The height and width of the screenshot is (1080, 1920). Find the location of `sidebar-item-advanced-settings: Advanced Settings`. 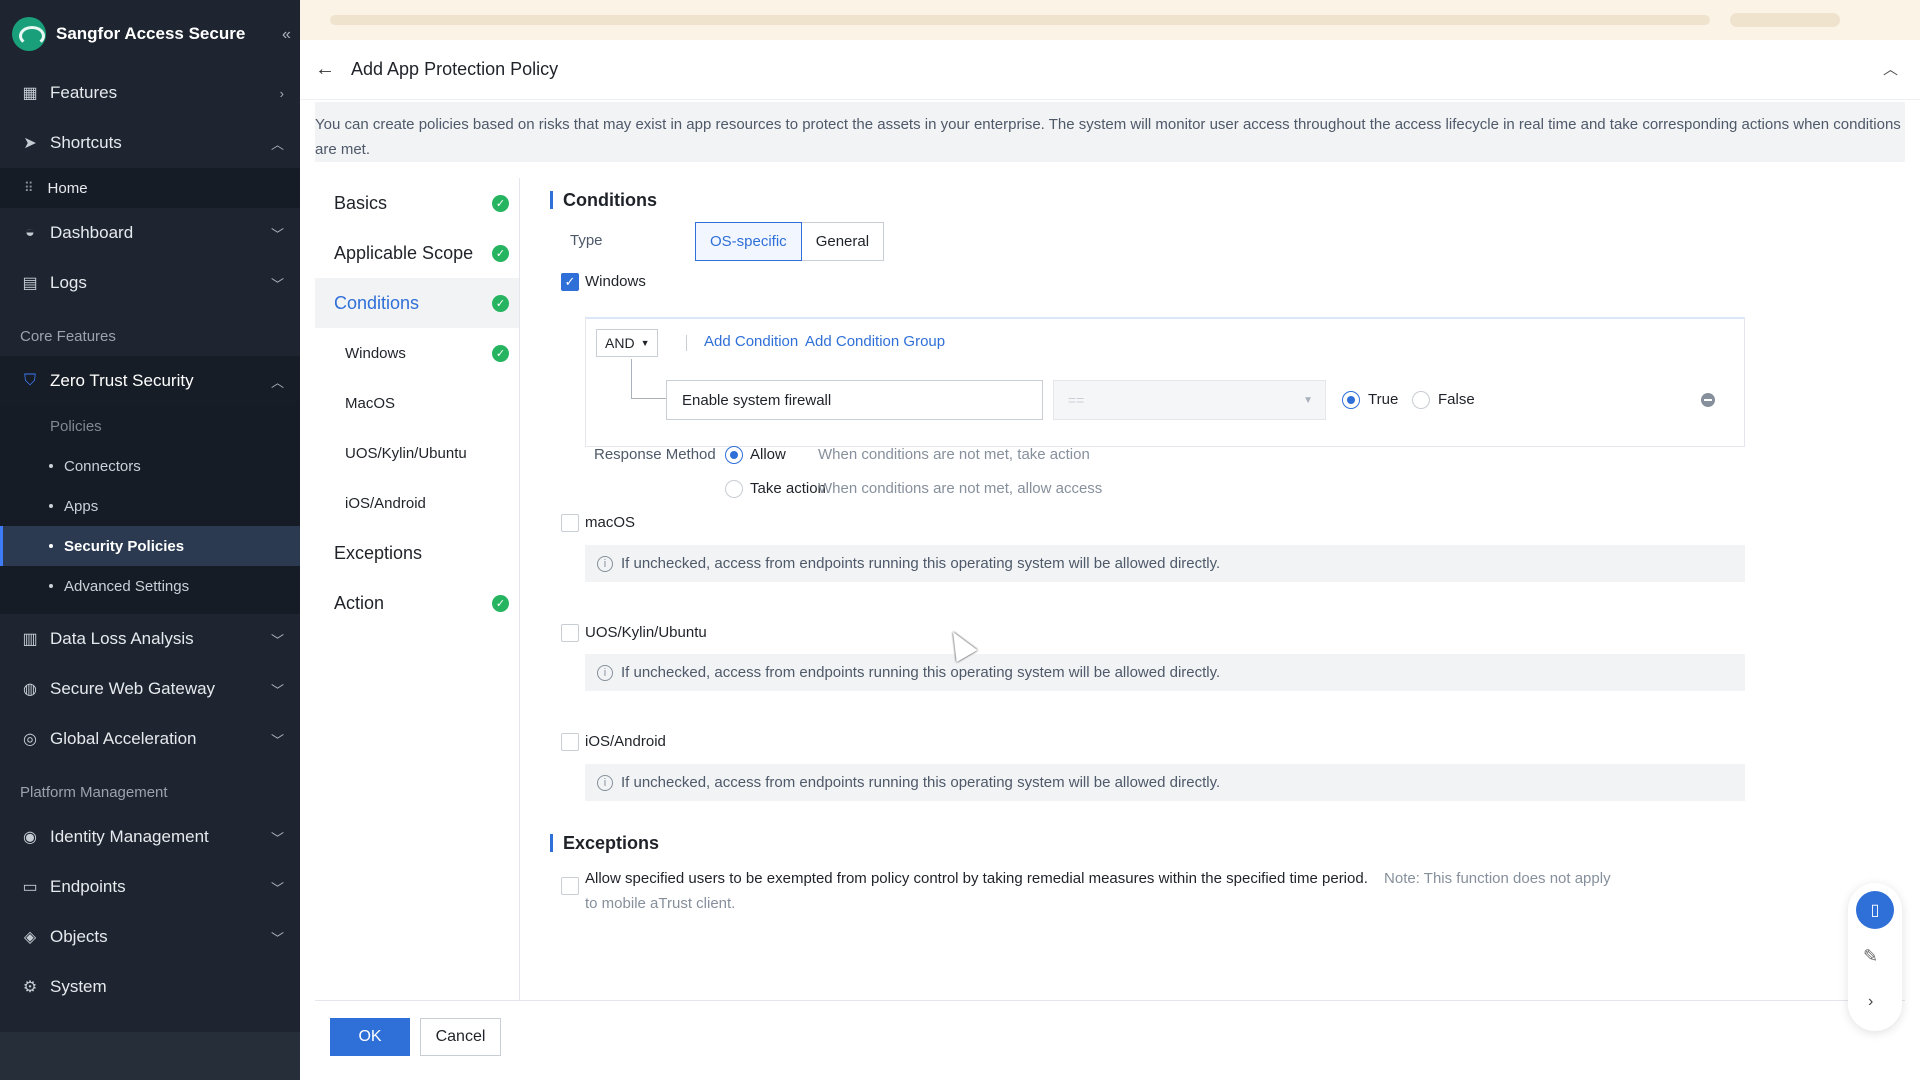

sidebar-item-advanced-settings: Advanced Settings is located at coordinates (150, 586).